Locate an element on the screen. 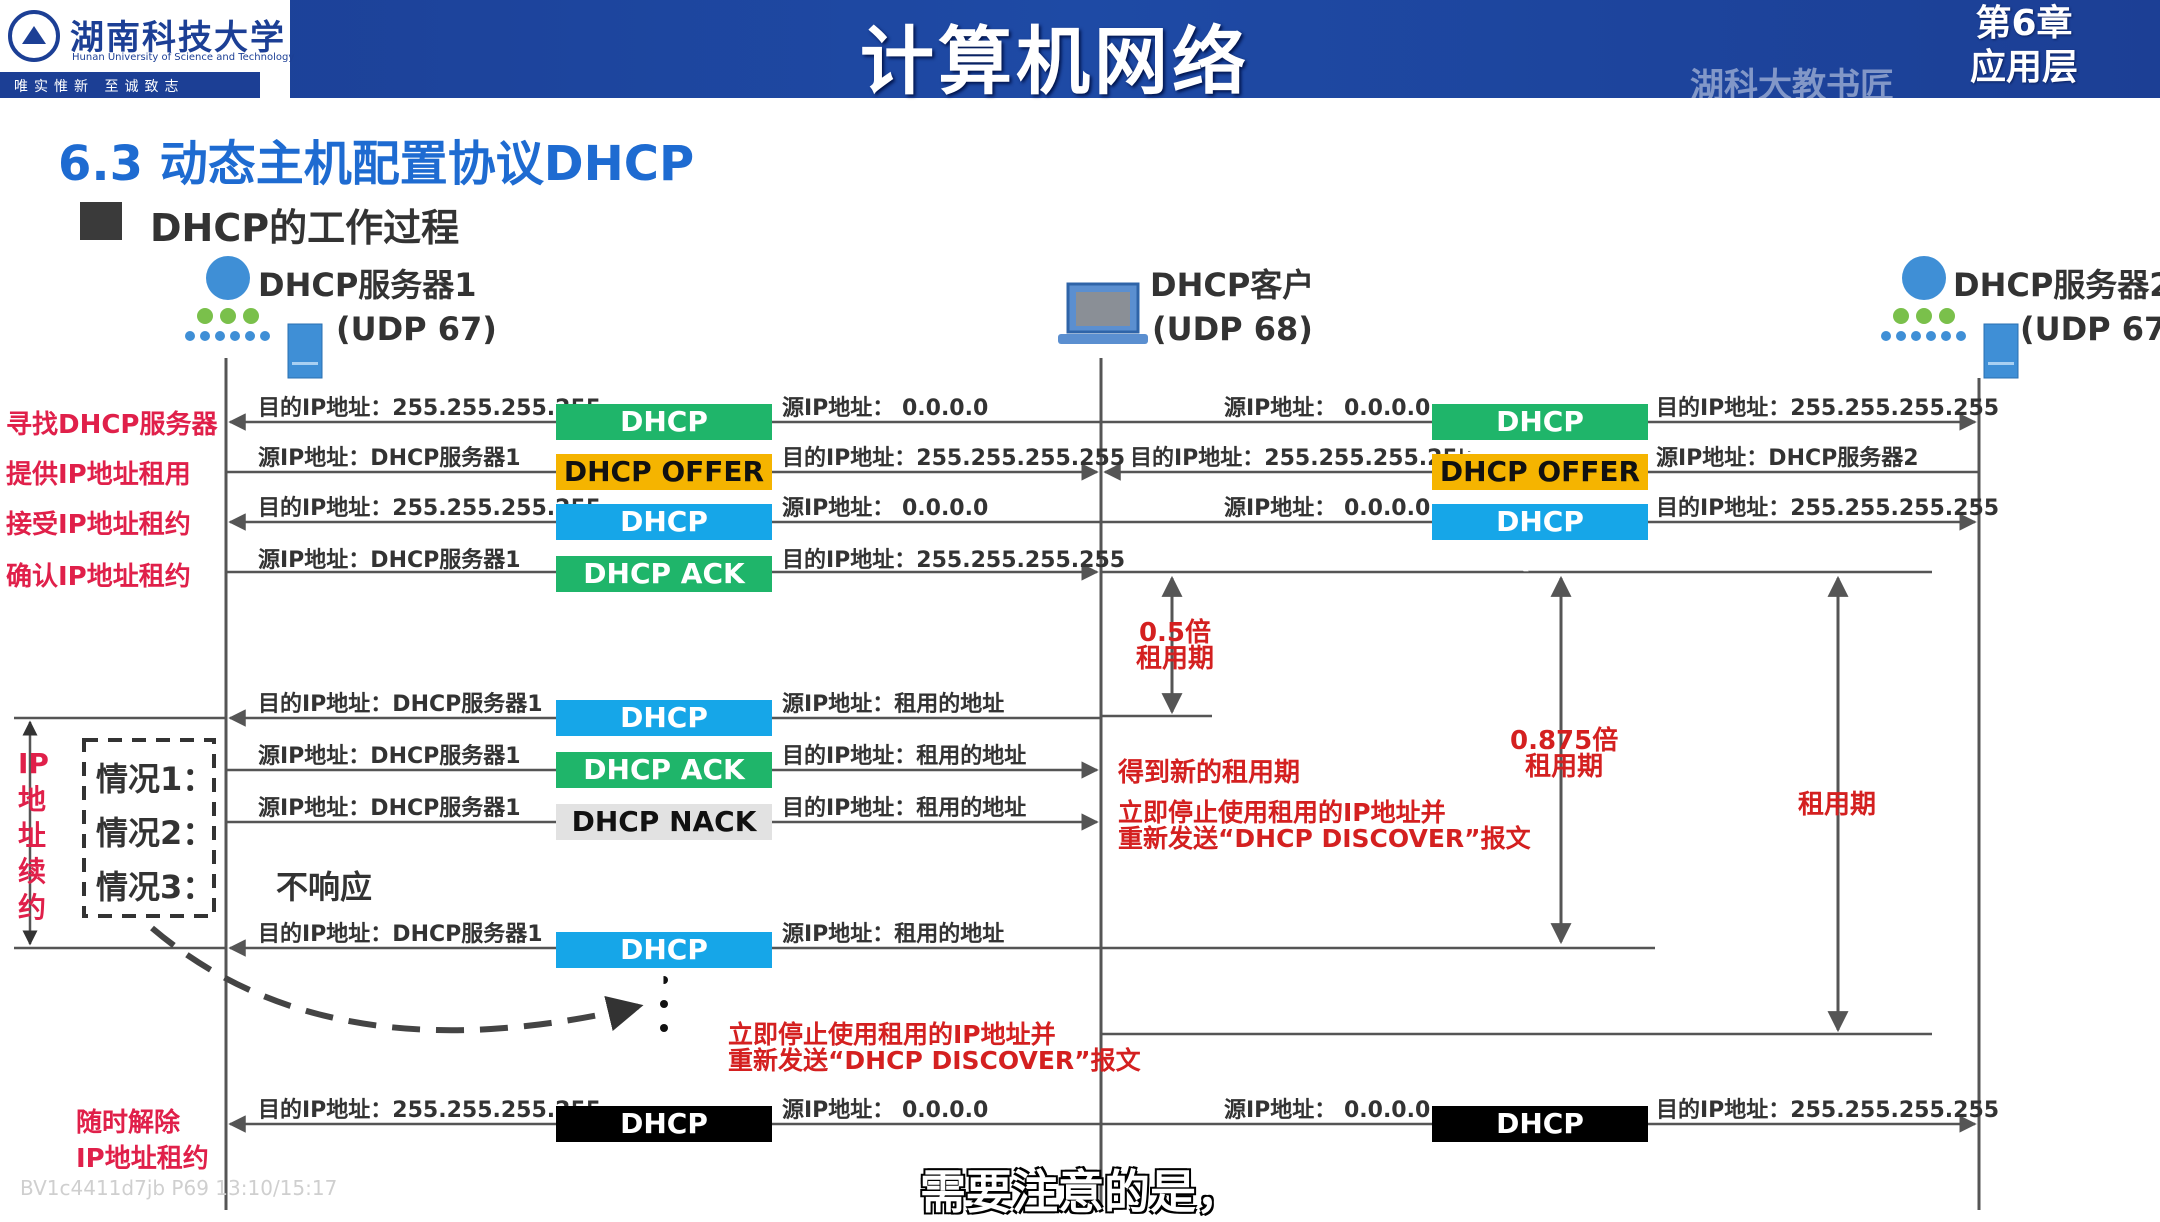  server1-name: DHCP服务器1 is located at coordinates (367, 285).